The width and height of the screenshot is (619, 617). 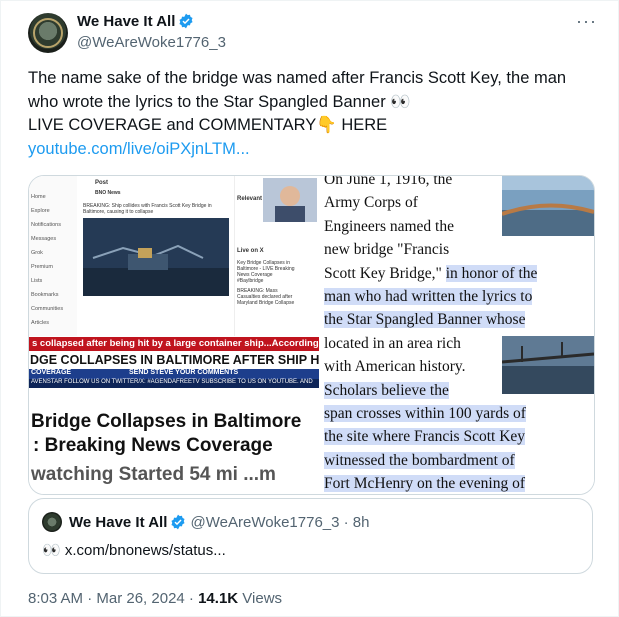 What do you see at coordinates (260, 598) in the screenshot?
I see `views-label: Views` at bounding box center [260, 598].